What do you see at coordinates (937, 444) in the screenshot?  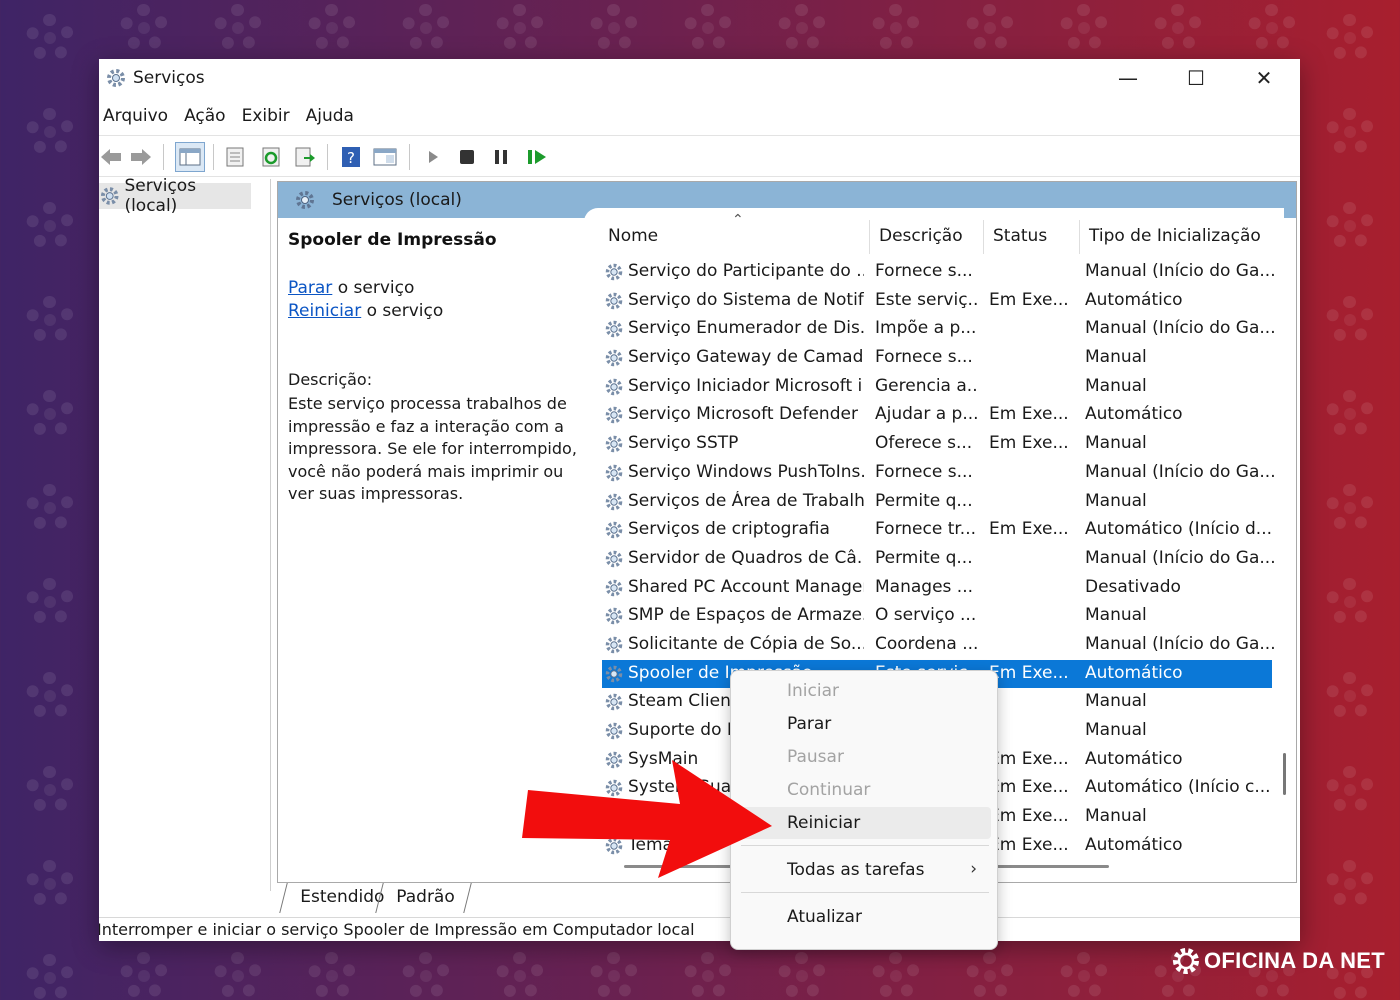 I see `table-row: Serviço SSTP Oferece s... Em Exe... Manual` at bounding box center [937, 444].